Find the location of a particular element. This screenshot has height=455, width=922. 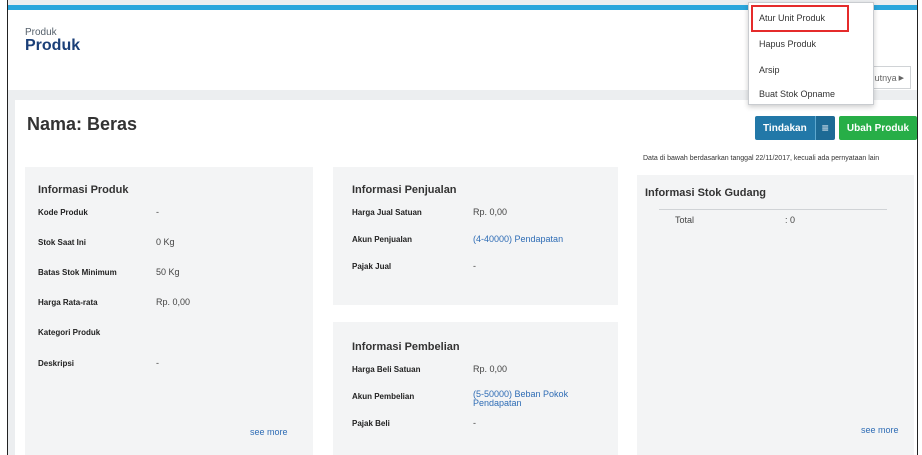

kode-produk-label: Kode Produk is located at coordinates (63, 212).